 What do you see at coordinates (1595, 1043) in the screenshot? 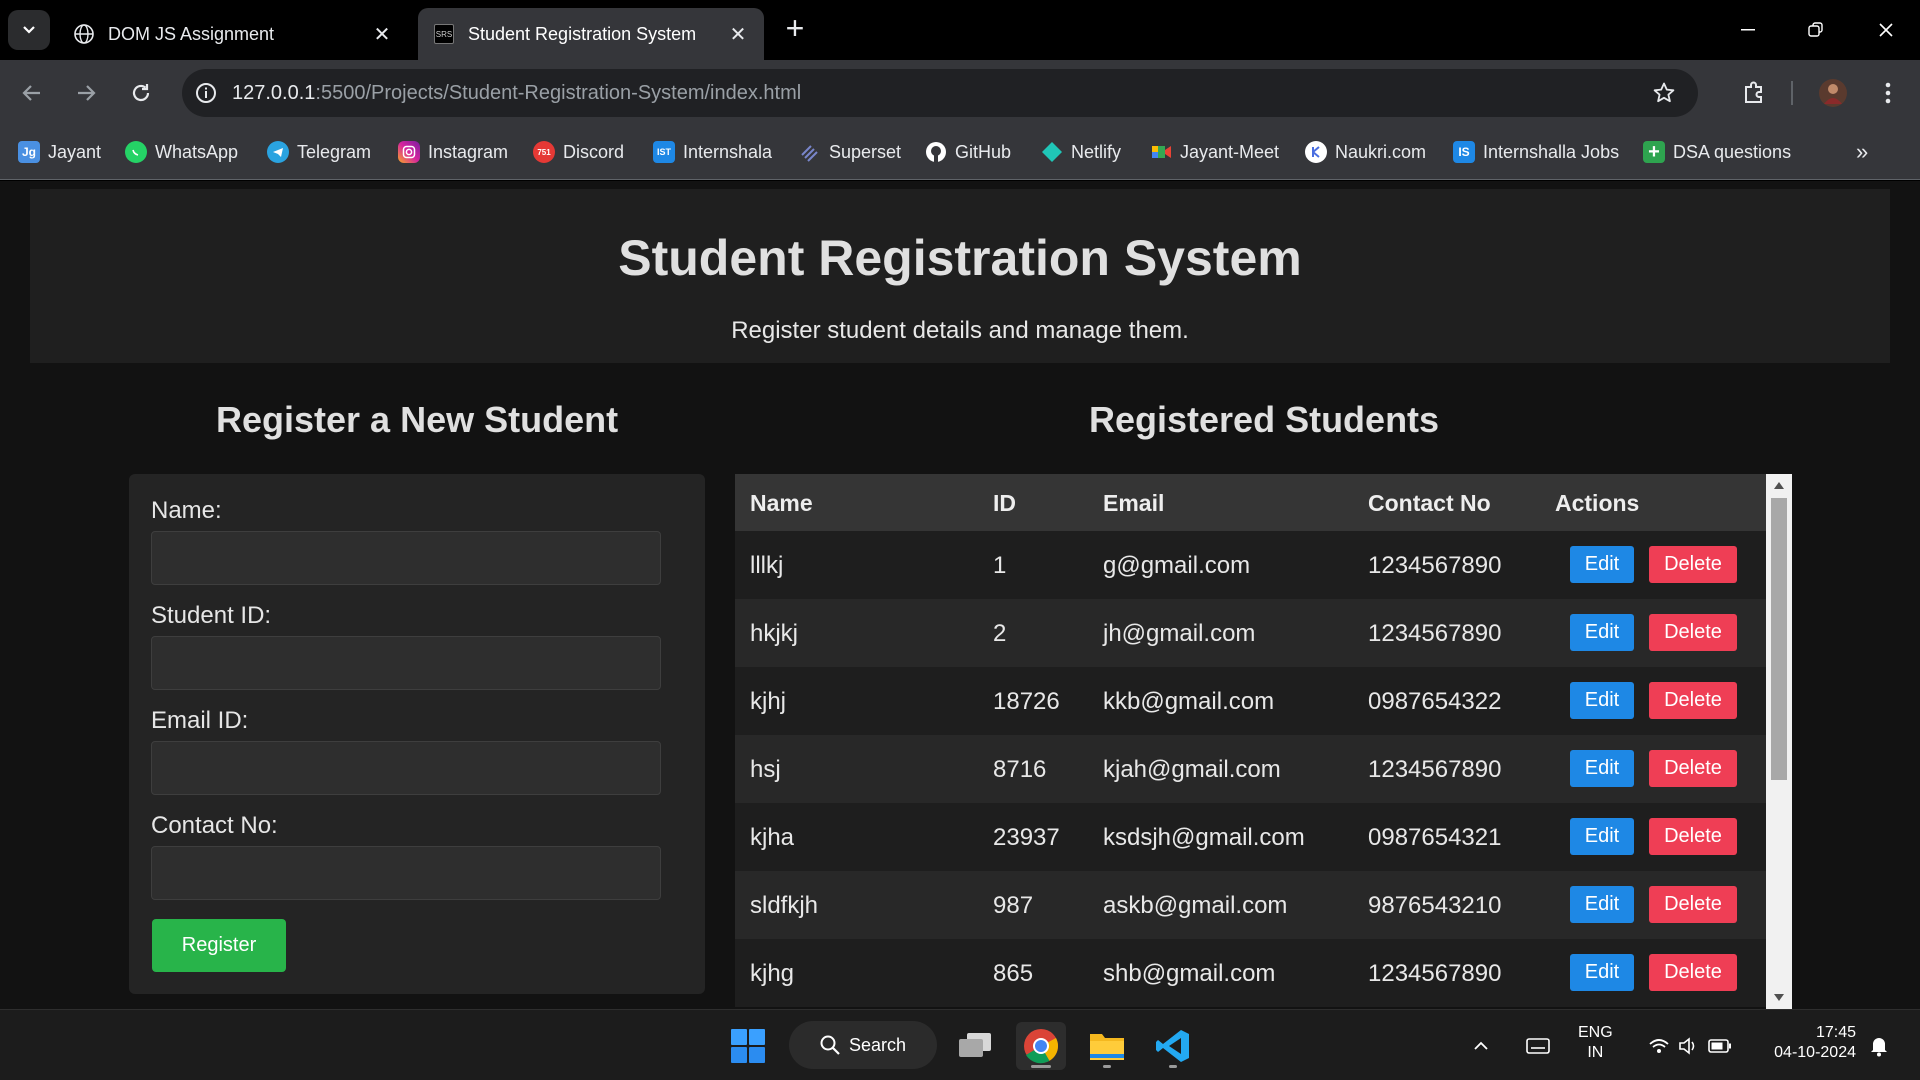
I see `language-indicator: ENG IN` at bounding box center [1595, 1043].